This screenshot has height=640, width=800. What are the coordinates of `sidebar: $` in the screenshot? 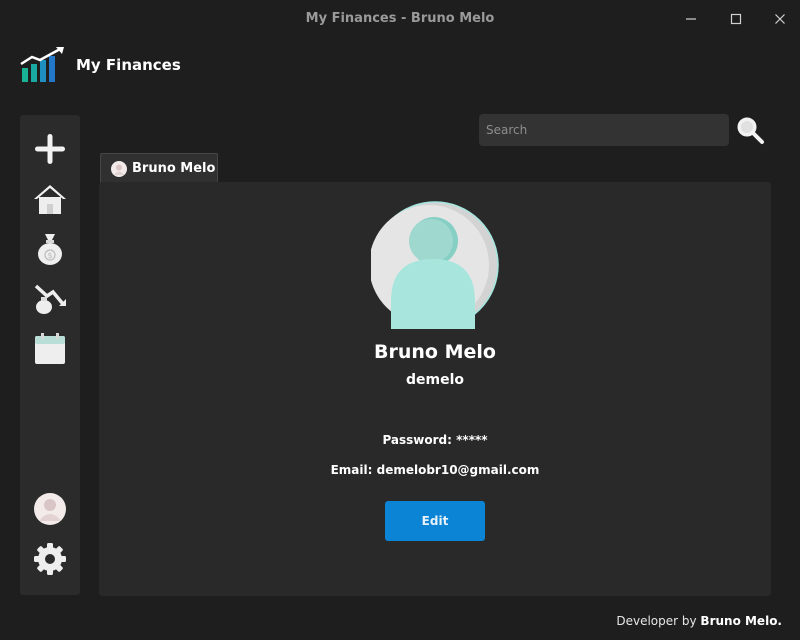 It's located at (50, 355).